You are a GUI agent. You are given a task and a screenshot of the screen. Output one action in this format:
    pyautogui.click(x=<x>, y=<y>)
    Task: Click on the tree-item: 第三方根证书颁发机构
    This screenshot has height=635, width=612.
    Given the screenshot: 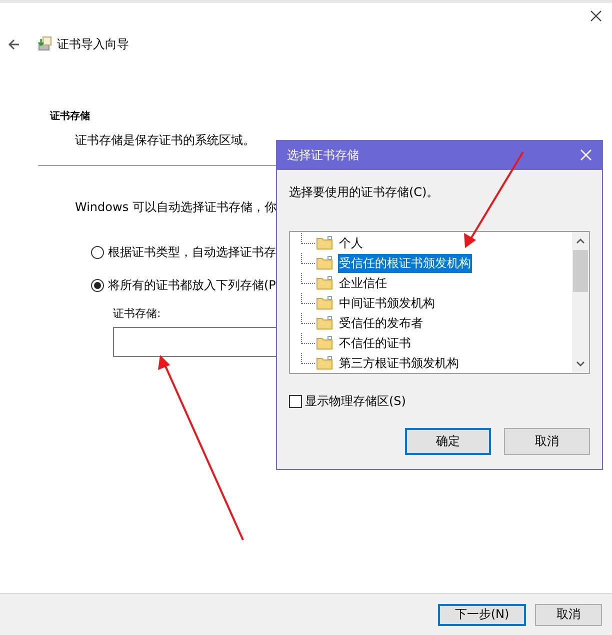 What is the action you would take?
    pyautogui.click(x=399, y=363)
    